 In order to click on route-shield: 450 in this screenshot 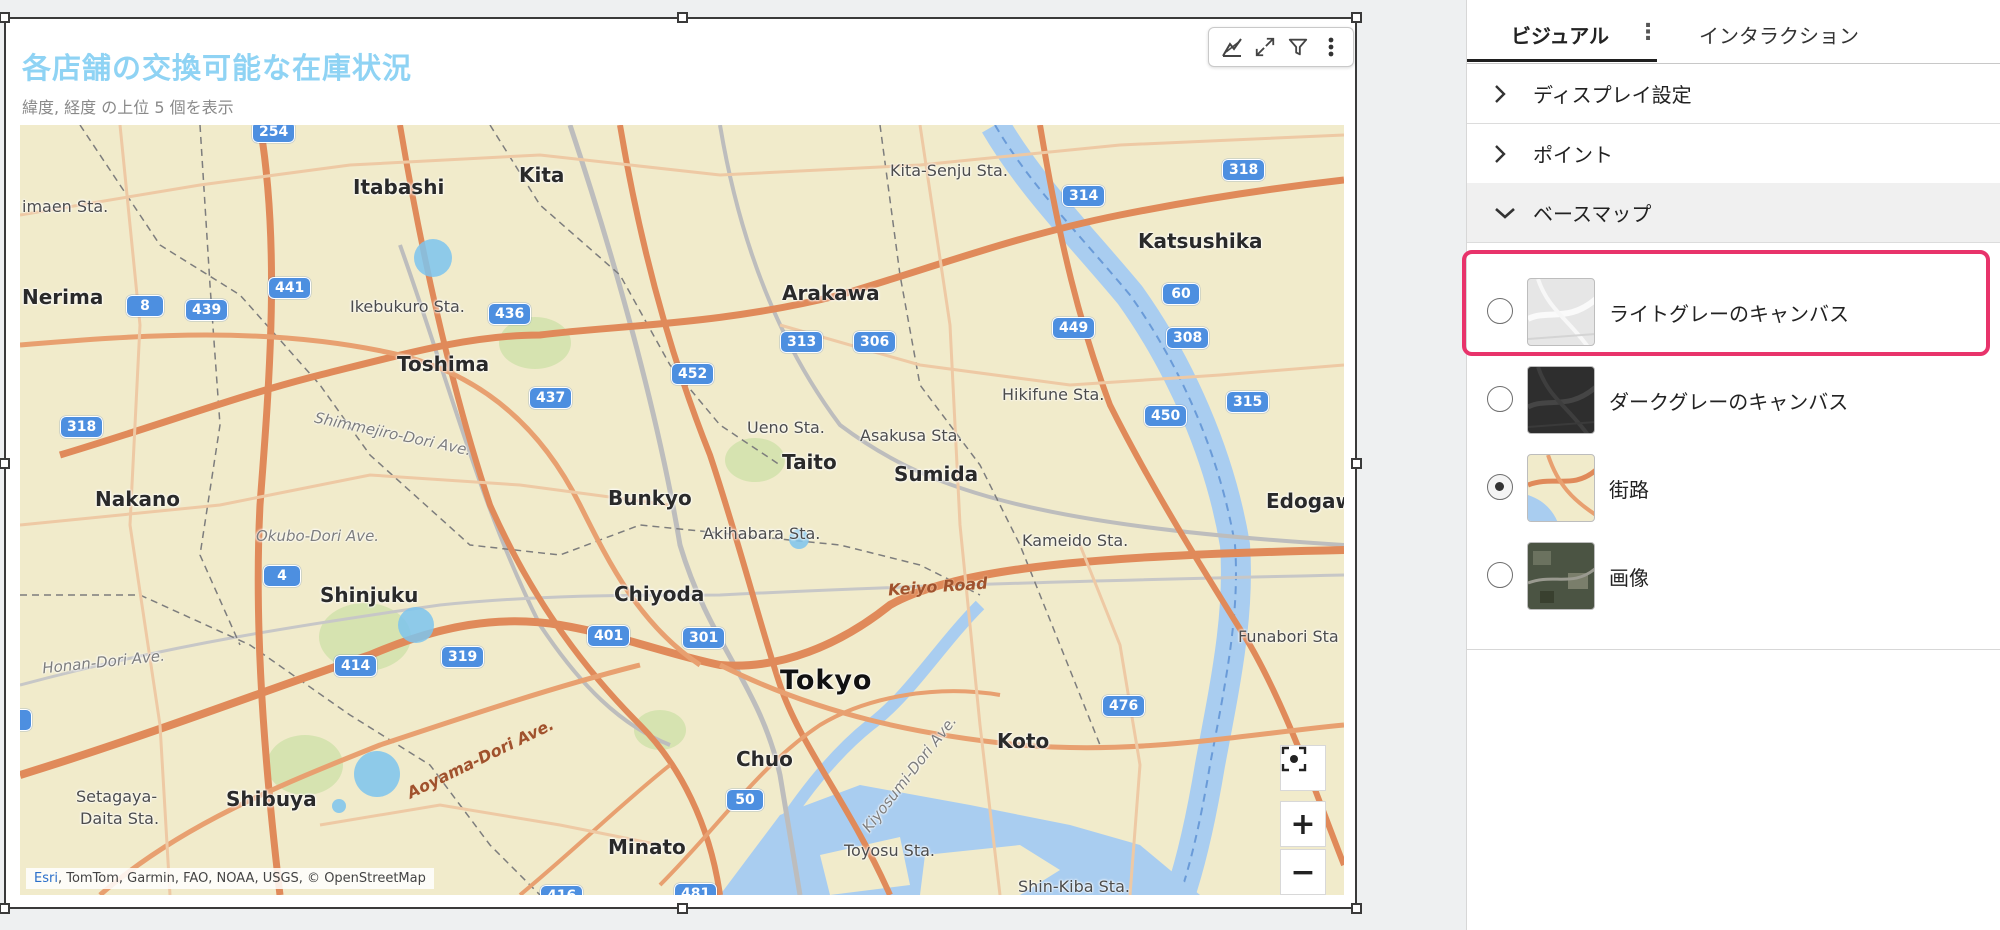, I will do `click(1166, 416)`.